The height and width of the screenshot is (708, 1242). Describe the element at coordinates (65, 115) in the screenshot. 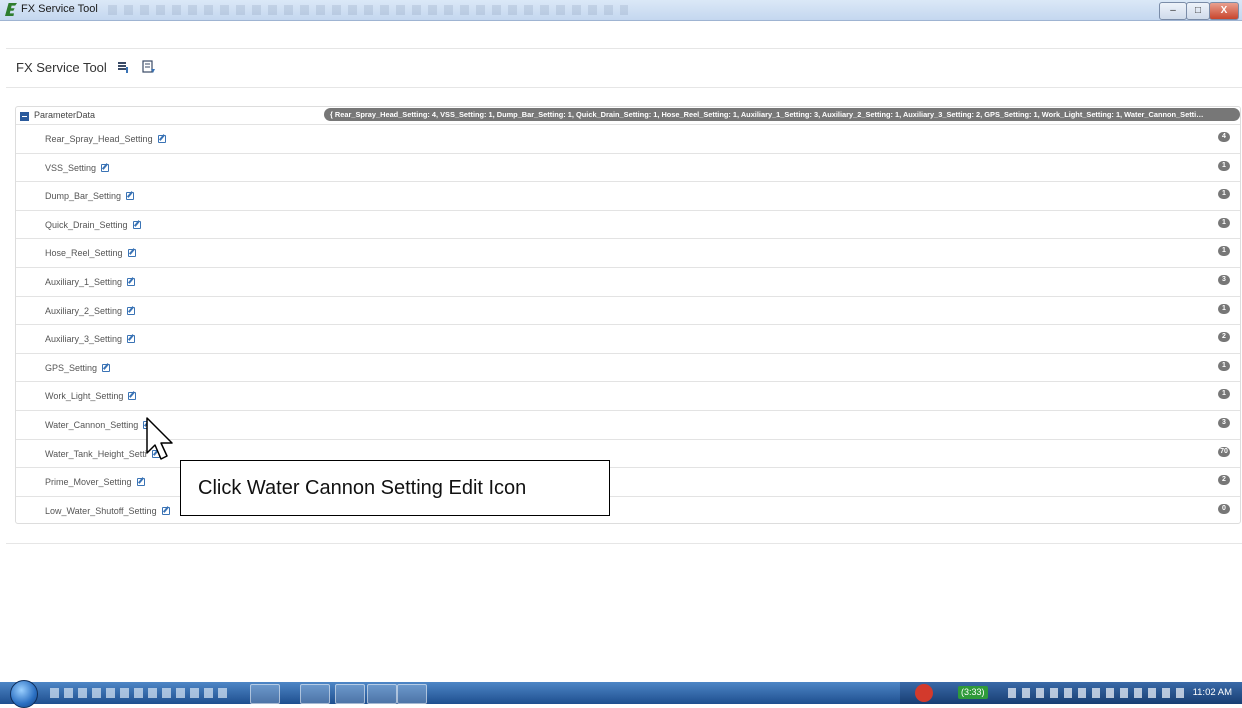

I see `parameter-data-label: ParameterData` at that location.